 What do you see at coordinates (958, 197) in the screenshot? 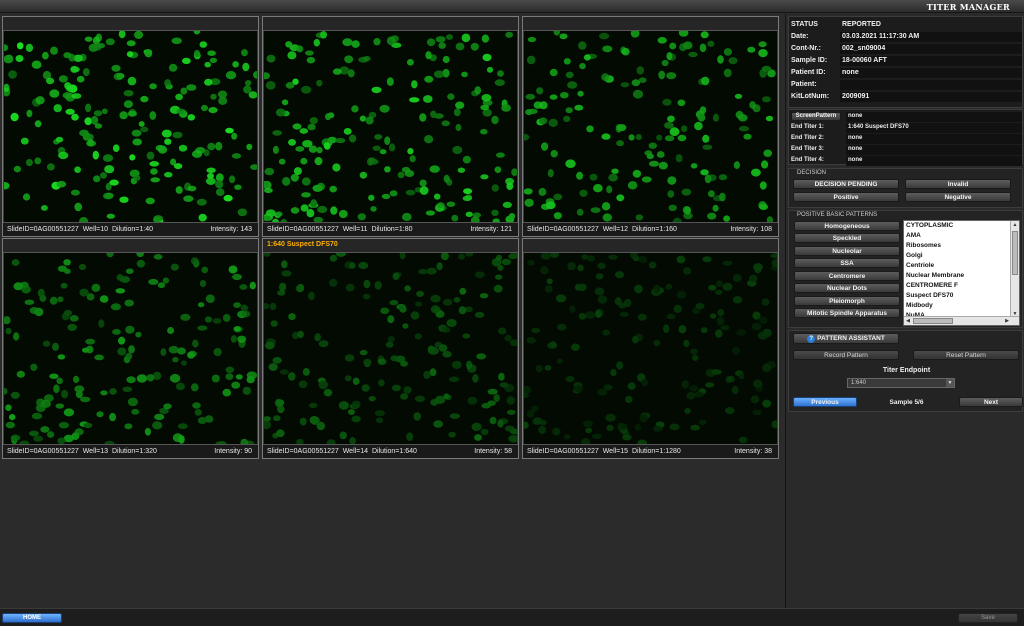
I see `negative-button: Negative` at bounding box center [958, 197].